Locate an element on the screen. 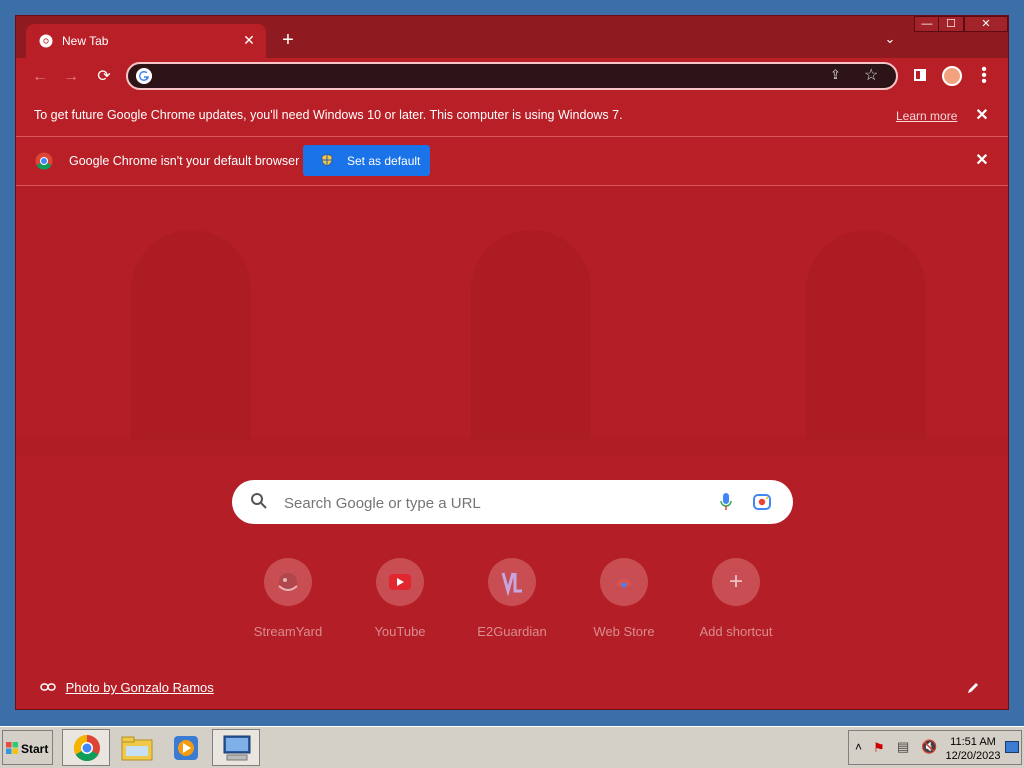  link-icon is located at coordinates (48, 687).